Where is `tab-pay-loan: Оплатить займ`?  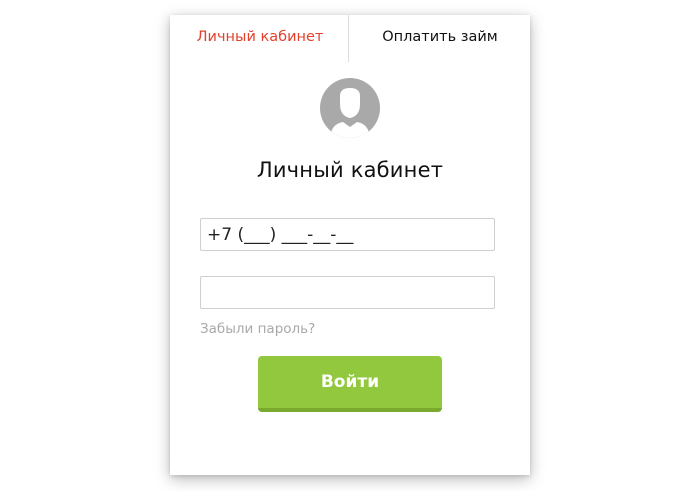 tab-pay-loan: Оплатить займ is located at coordinates (440, 38).